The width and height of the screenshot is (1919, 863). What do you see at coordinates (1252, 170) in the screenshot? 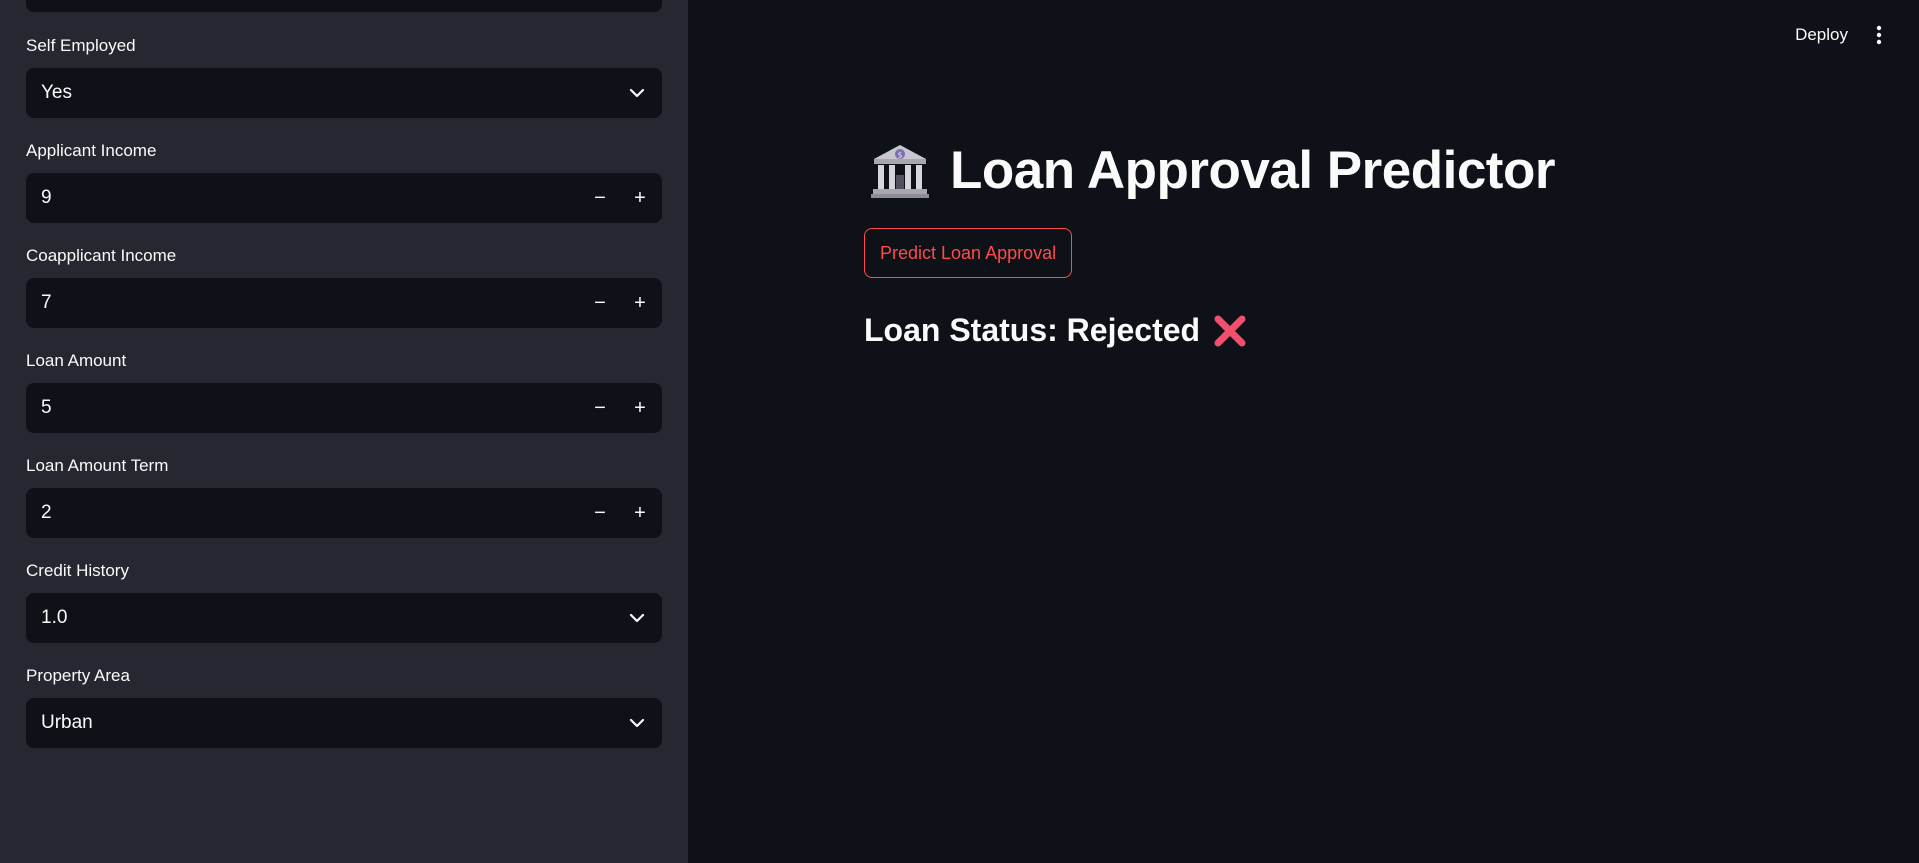
I see `page-title: Loan Approval Predictor` at bounding box center [1252, 170].